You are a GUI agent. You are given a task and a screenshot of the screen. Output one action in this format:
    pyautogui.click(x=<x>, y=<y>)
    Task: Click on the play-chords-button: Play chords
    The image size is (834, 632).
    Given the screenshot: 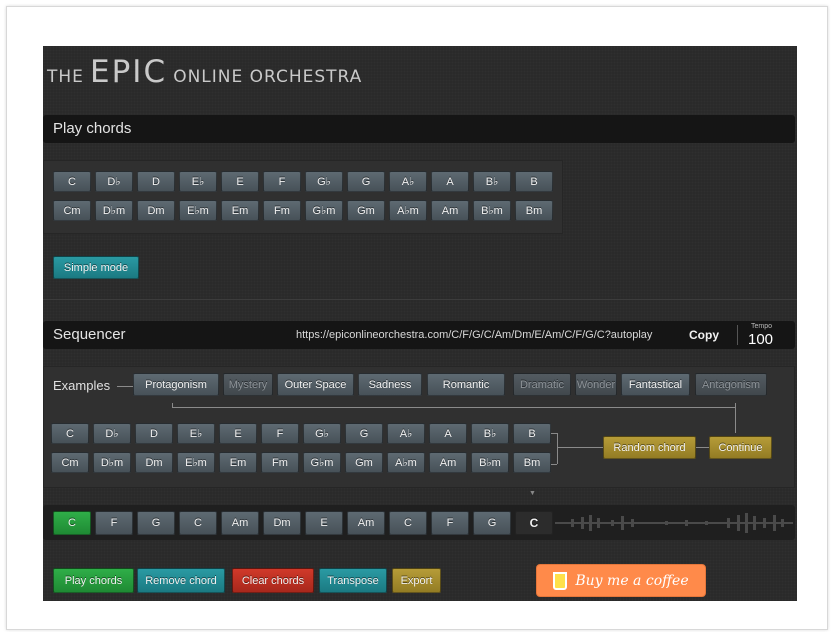 What is the action you would take?
    pyautogui.click(x=93, y=580)
    